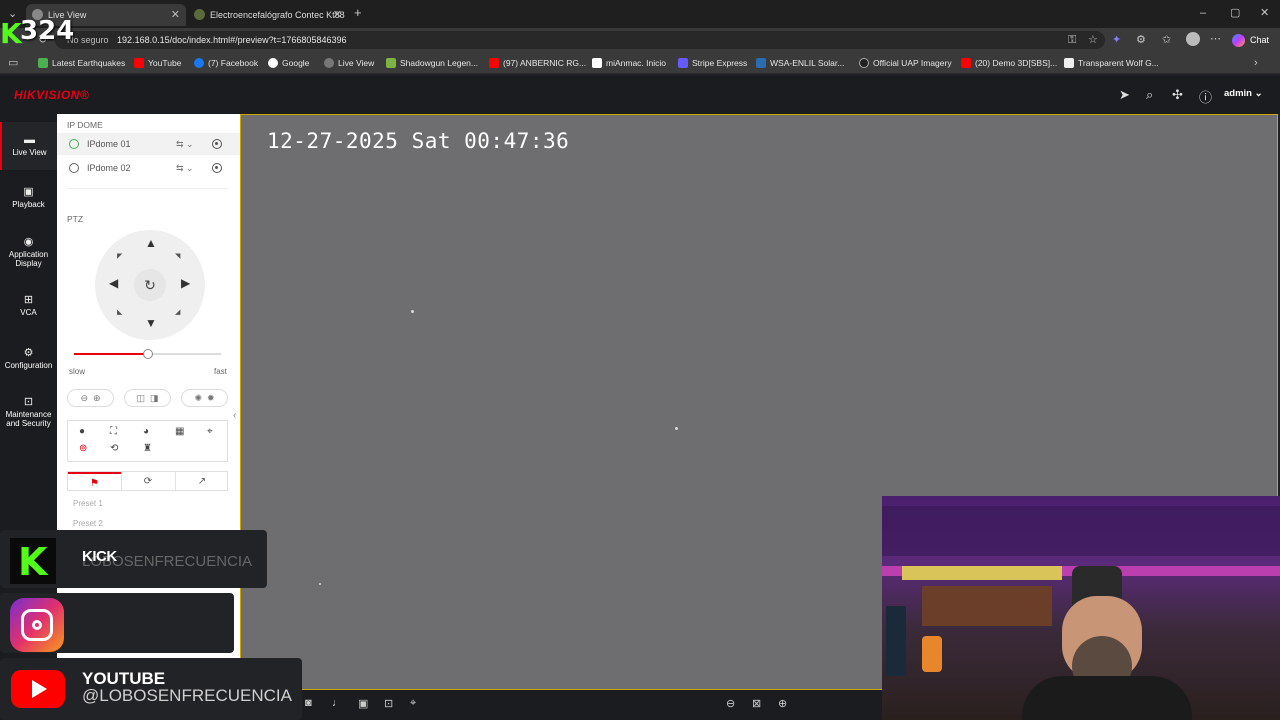 Image resolution: width=1280 pixels, height=720 pixels. I want to click on minimize-icon: –, so click(1203, 13).